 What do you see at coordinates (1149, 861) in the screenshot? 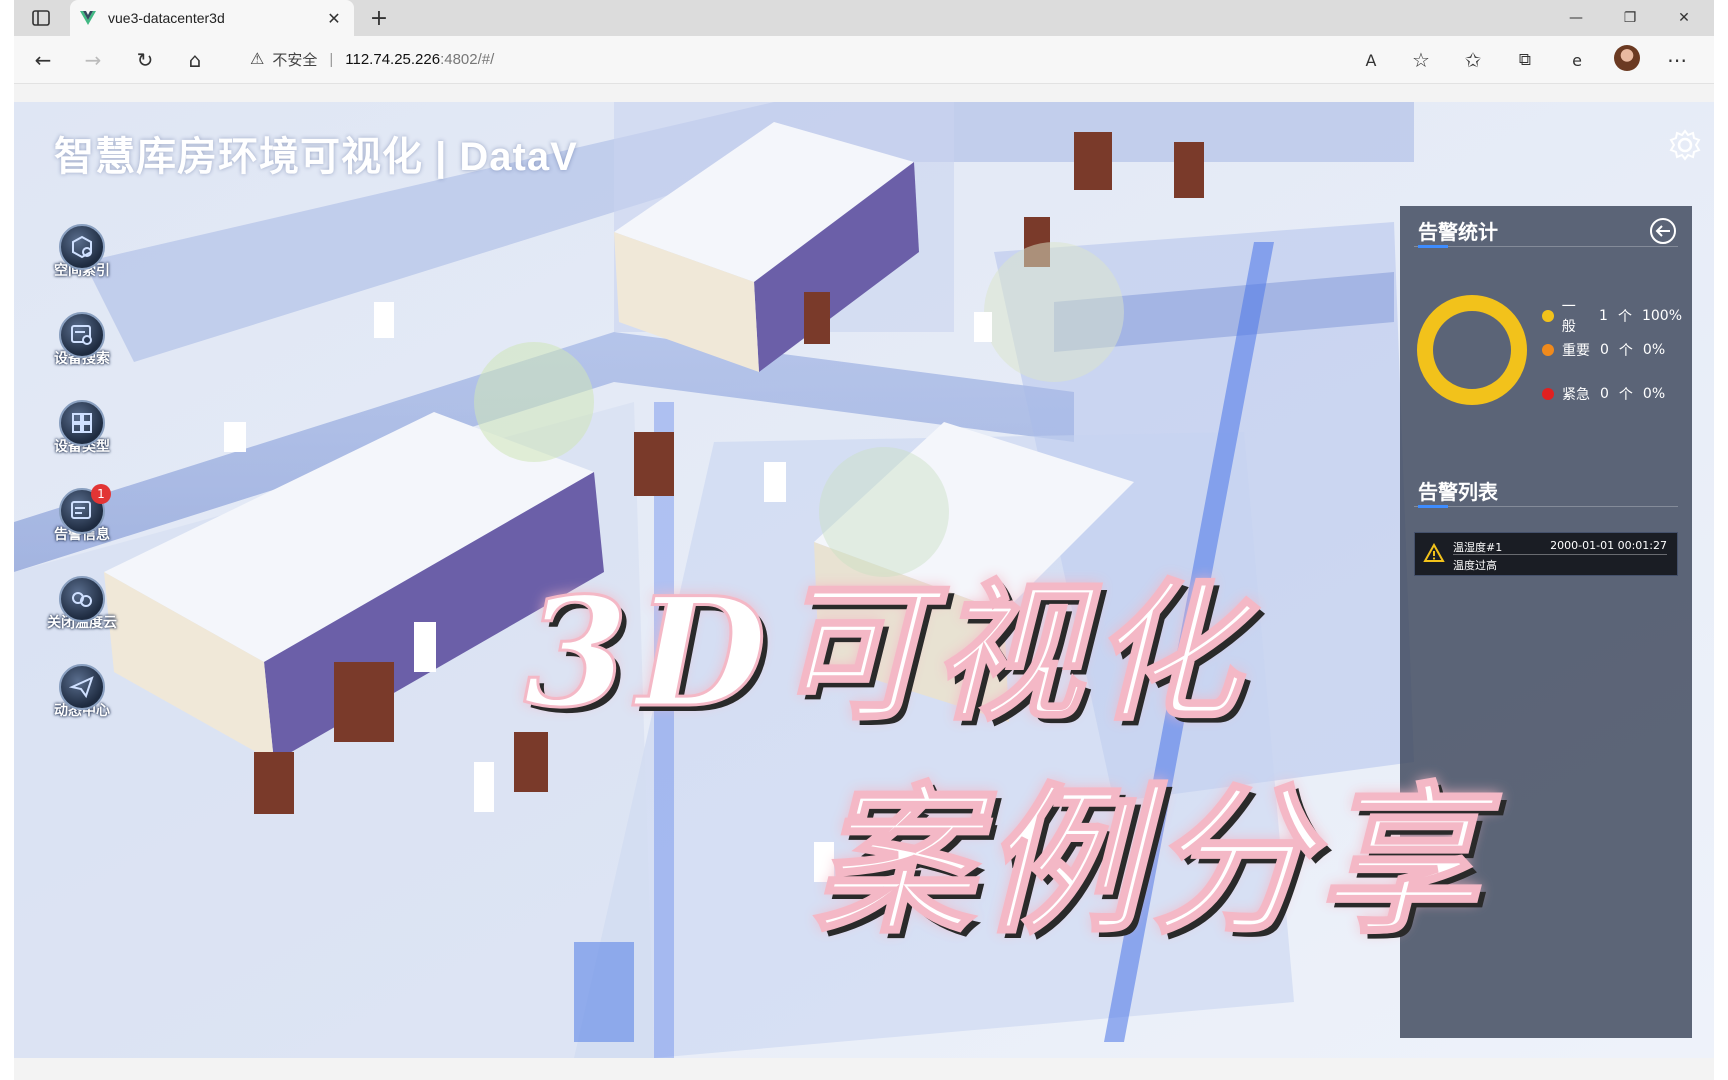
I see `overlay-caption-line2: 案例分享` at bounding box center [1149, 861].